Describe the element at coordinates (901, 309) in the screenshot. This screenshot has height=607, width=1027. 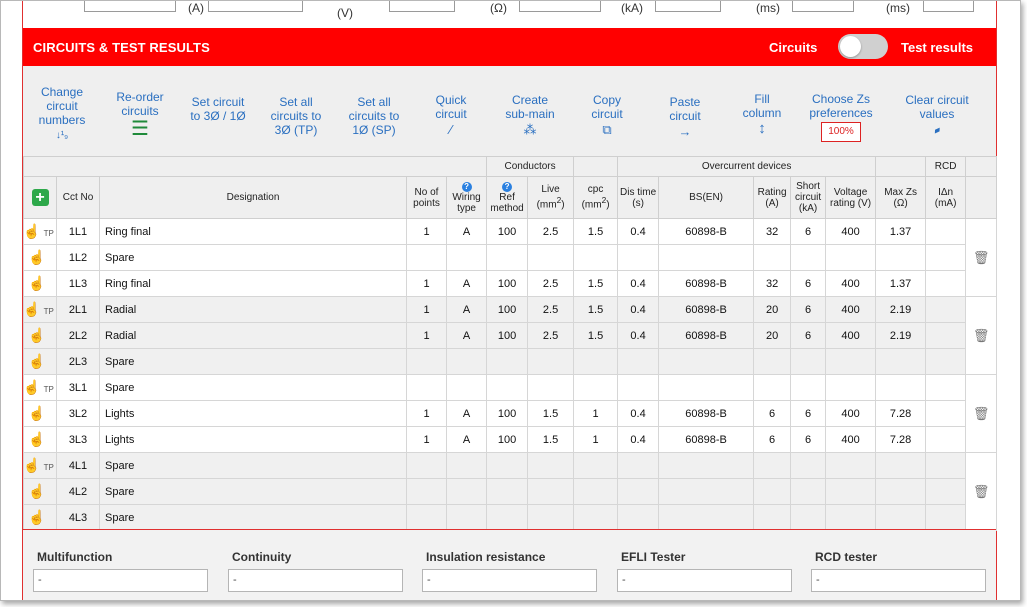
I see `cell-zs: 2.19` at that location.